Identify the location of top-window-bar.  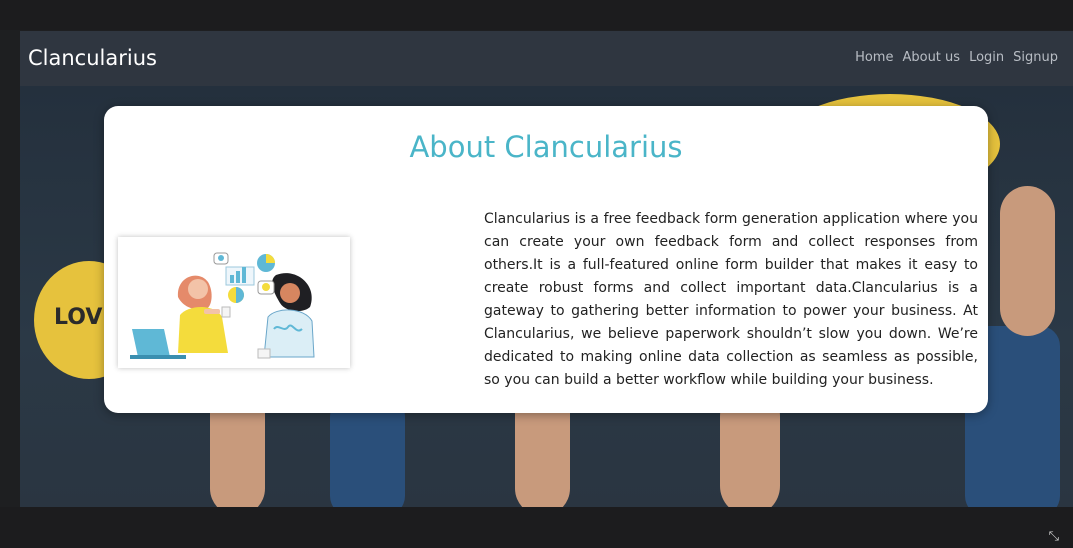
(536, 15).